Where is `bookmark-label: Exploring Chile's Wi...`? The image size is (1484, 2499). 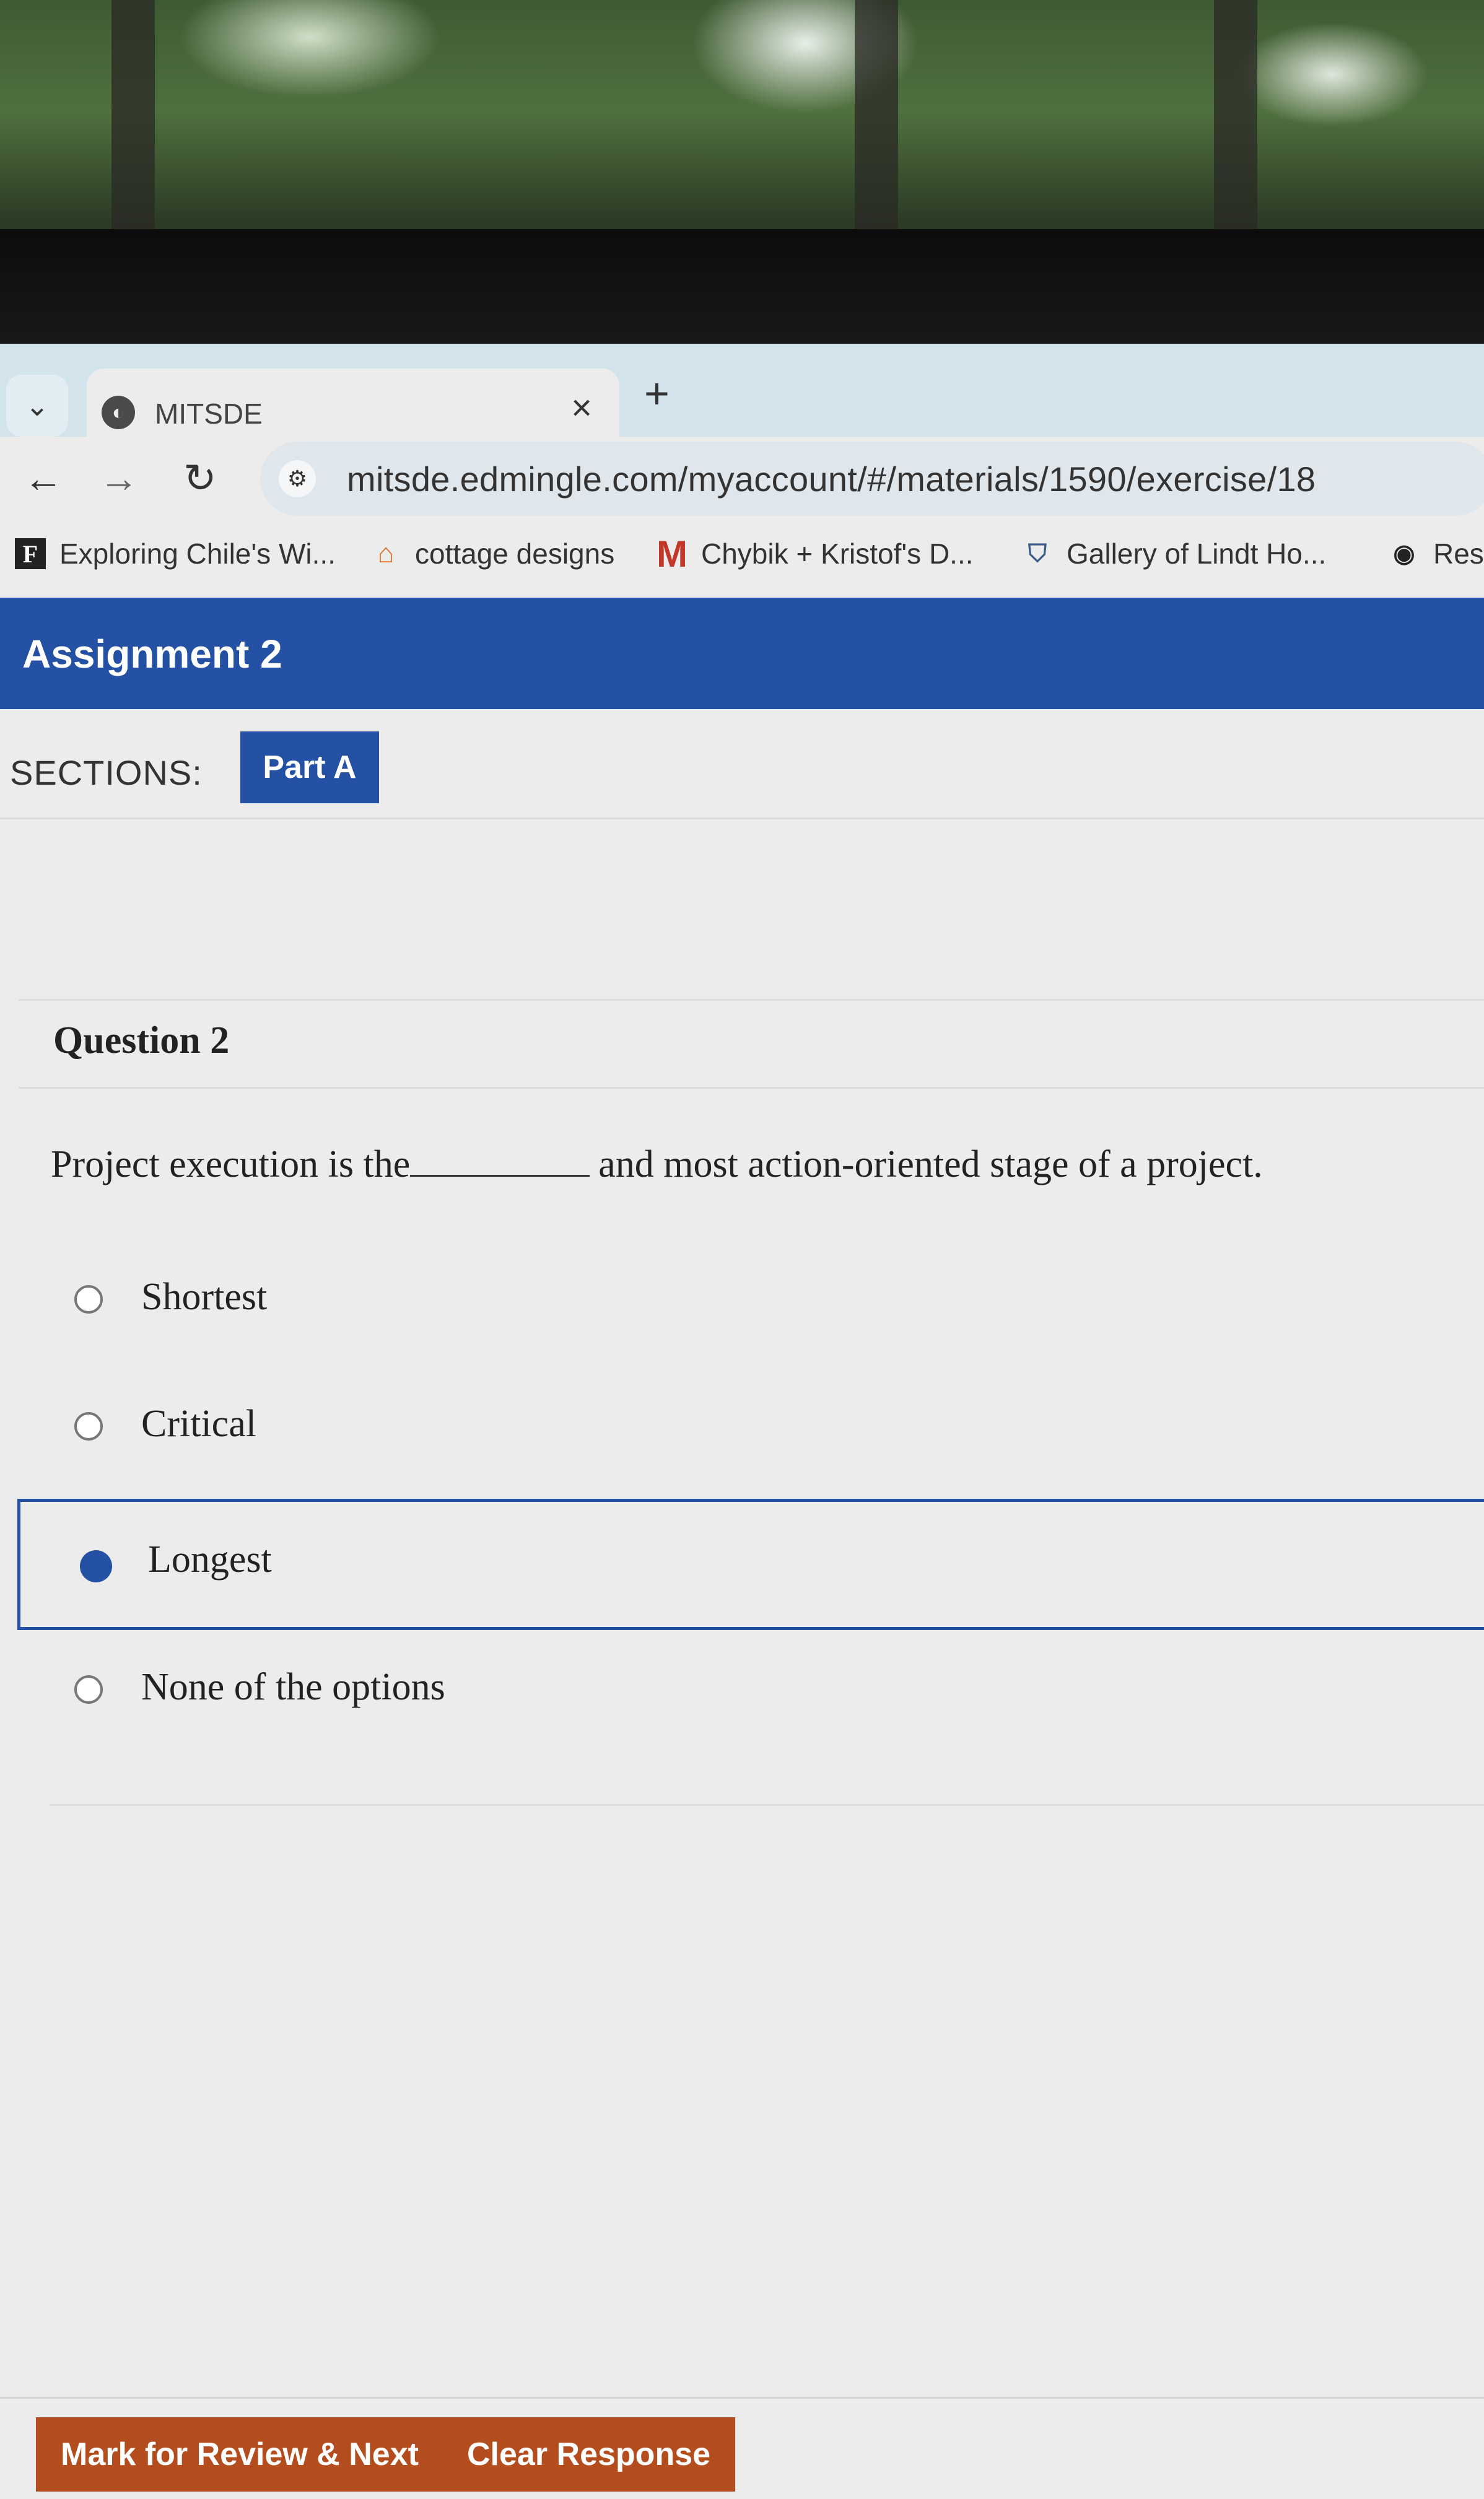
bookmark-label: Exploring Chile's Wi... is located at coordinates (197, 554).